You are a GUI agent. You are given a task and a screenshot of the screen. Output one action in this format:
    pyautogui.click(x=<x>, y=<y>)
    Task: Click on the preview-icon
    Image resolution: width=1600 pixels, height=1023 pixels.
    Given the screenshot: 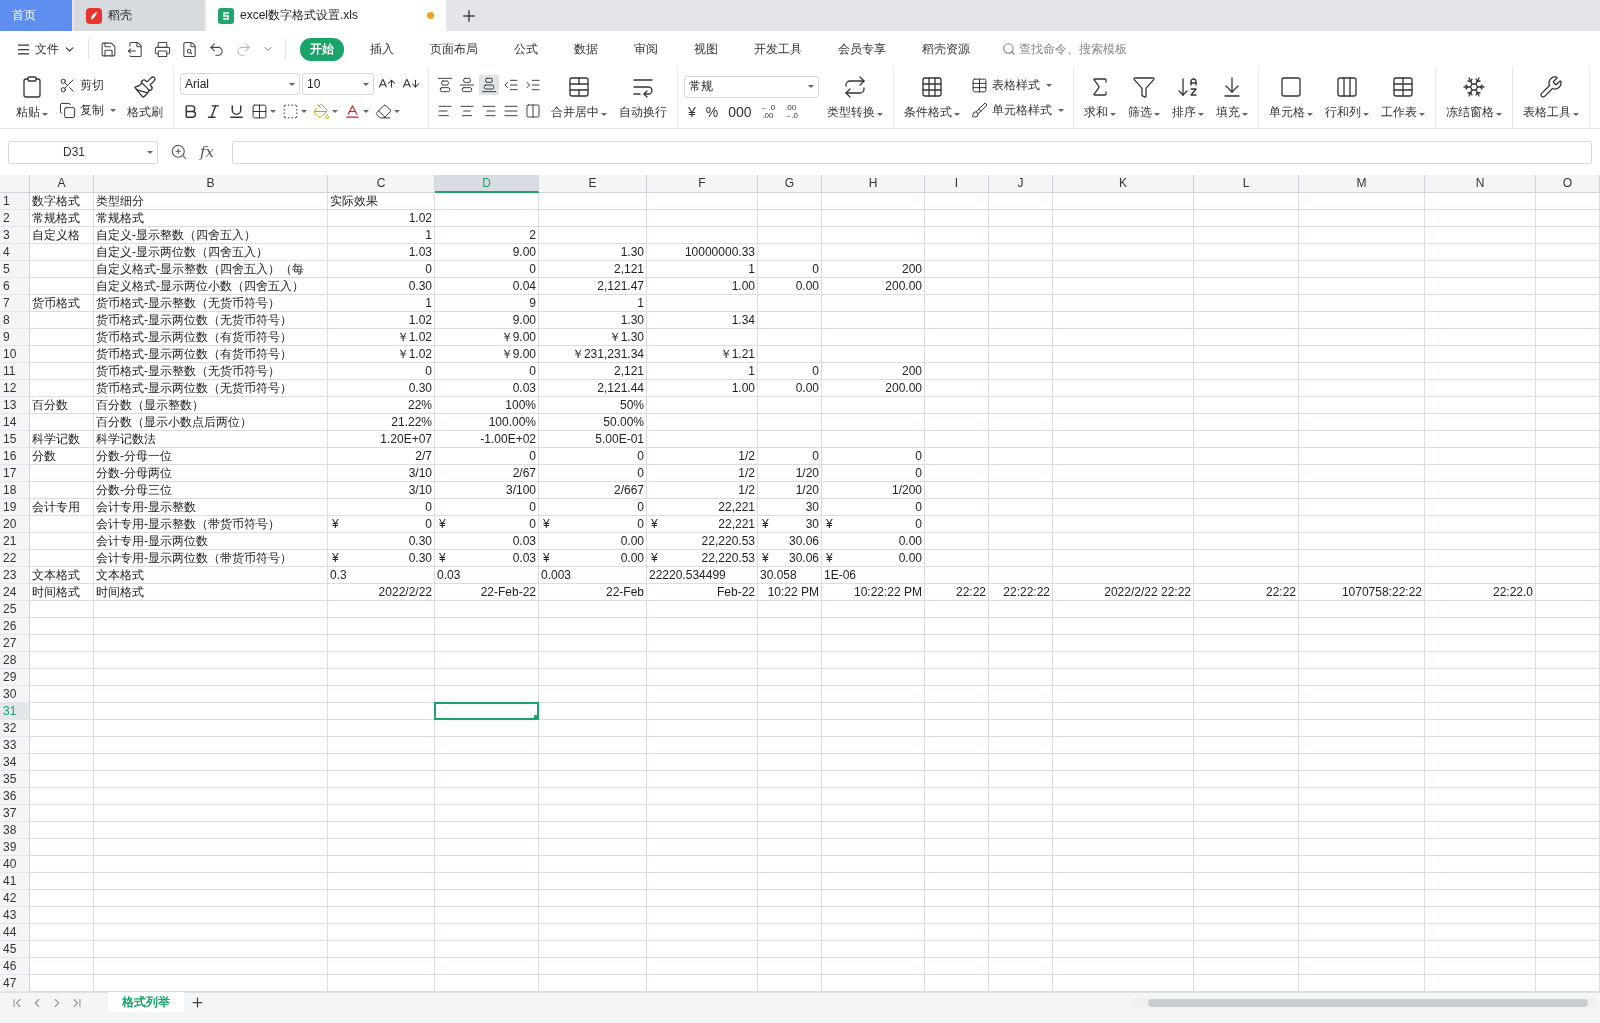 What is the action you would take?
    pyautogui.click(x=189, y=49)
    